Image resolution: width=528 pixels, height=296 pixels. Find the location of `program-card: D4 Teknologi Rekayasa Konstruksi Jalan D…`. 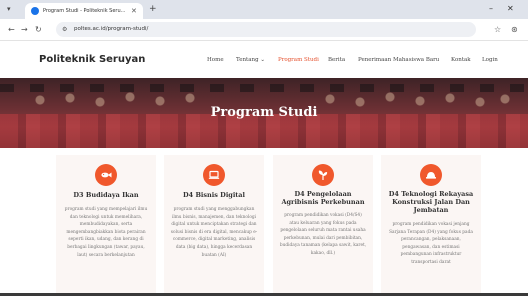

program-card: D4 Teknologi Rekayasa Konstruksi Jalan D… is located at coordinates (431, 224).